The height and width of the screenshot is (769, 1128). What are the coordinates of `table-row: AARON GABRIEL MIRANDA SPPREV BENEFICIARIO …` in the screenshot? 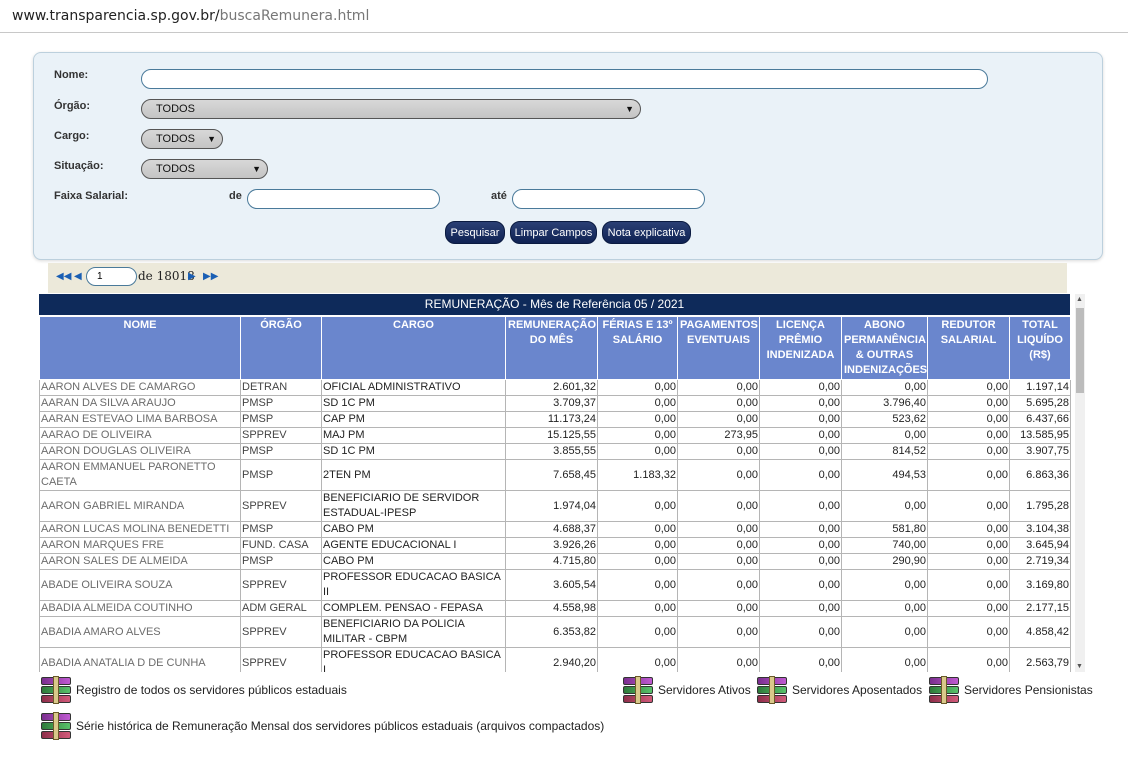 It's located at (555, 506).